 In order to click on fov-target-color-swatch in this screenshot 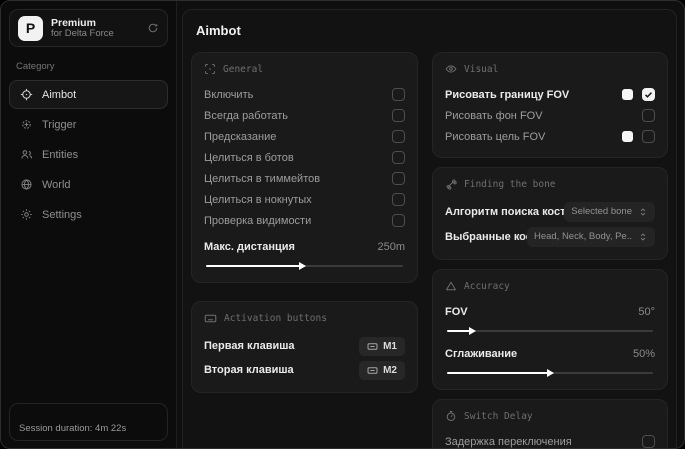, I will do `click(627, 136)`.